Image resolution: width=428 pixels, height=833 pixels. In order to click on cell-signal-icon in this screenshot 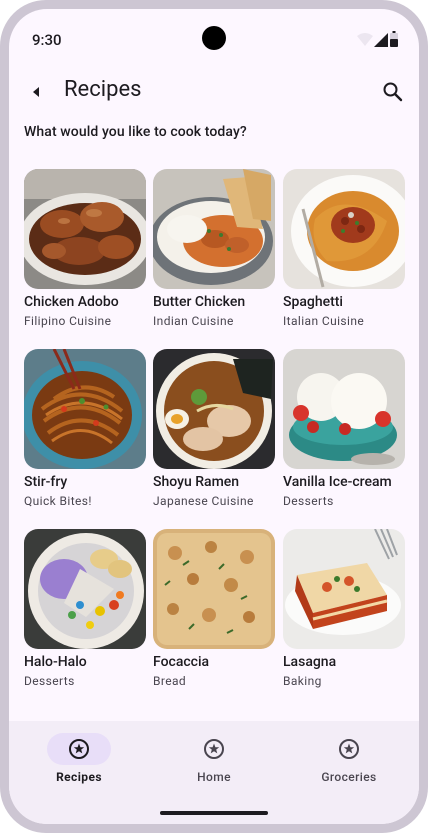, I will do `click(381, 40)`.